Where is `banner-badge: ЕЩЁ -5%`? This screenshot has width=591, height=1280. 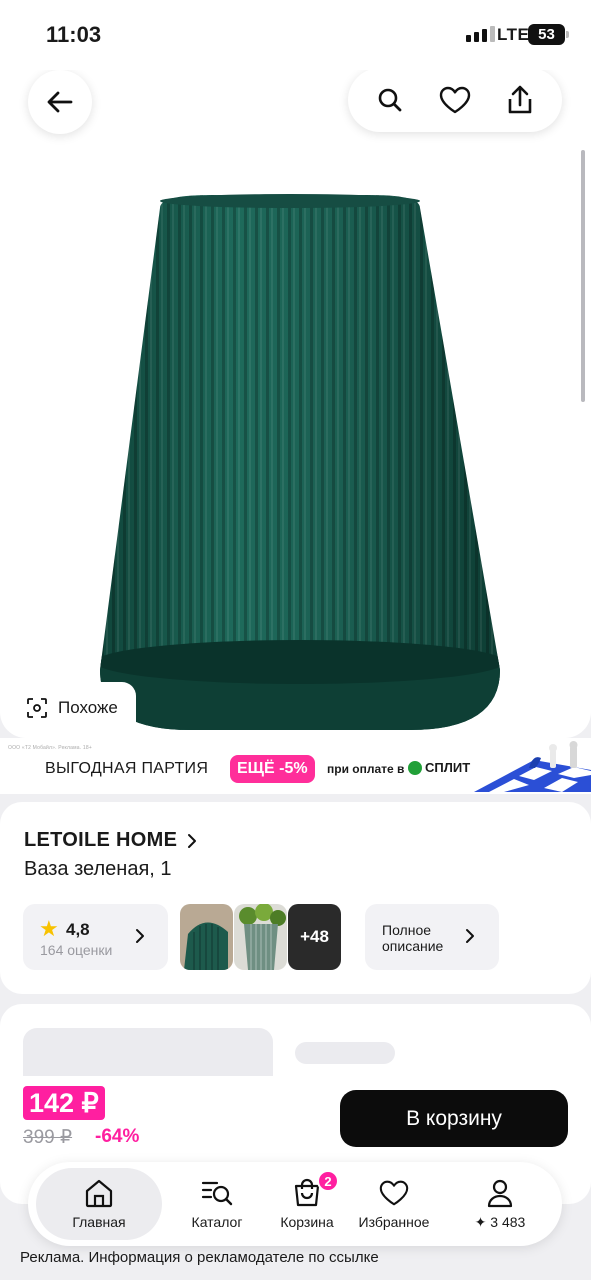 banner-badge: ЕЩЁ -5% is located at coordinates (272, 769).